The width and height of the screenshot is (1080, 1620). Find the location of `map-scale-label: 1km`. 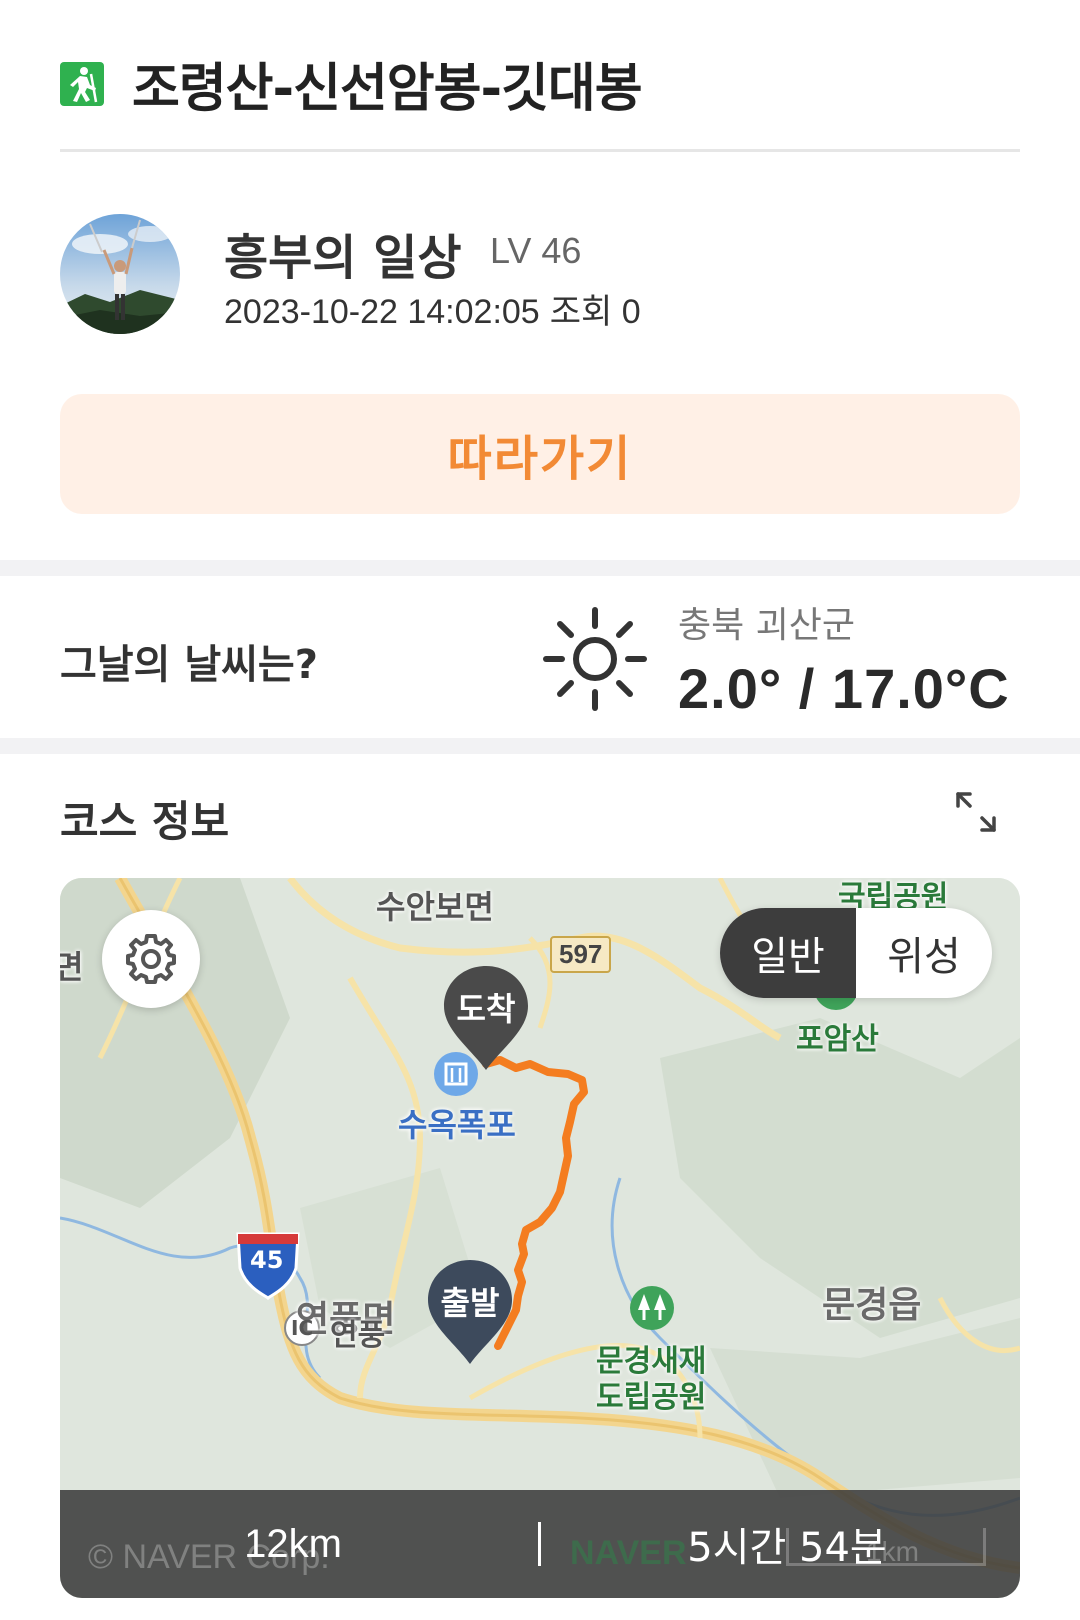

map-scale-label: 1km is located at coordinates (892, 1551).